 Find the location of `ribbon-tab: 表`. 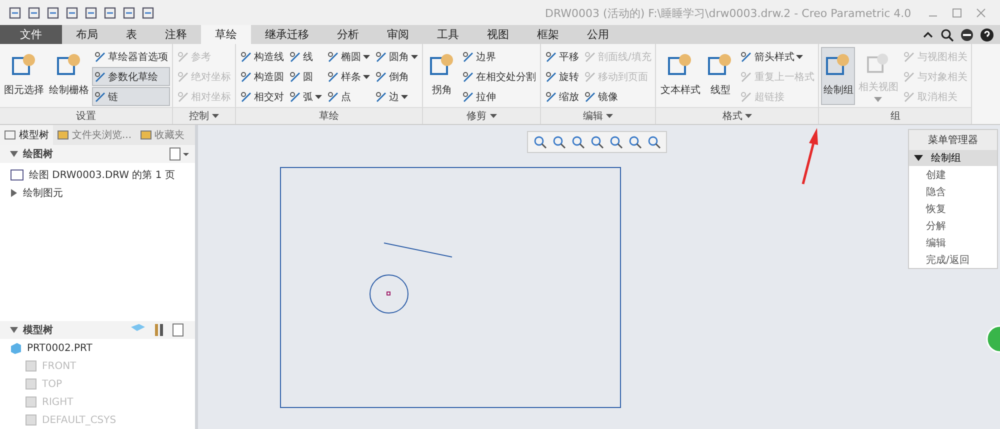

ribbon-tab: 表 is located at coordinates (131, 34).